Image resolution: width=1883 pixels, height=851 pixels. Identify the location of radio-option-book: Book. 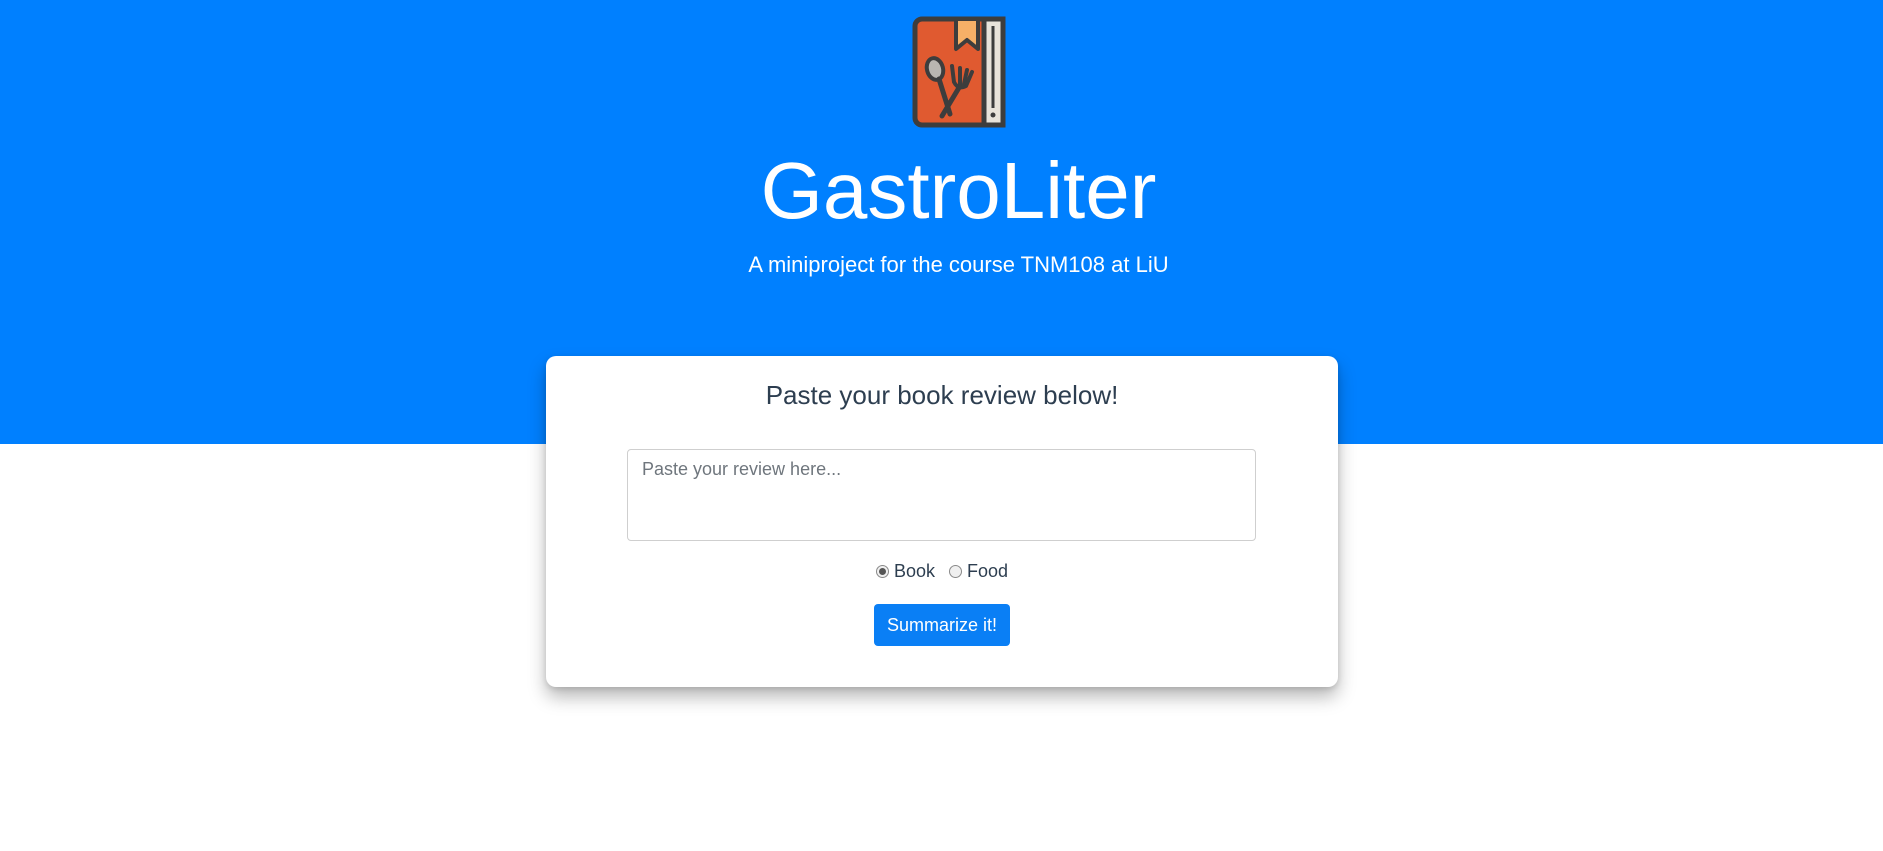
(905, 571).